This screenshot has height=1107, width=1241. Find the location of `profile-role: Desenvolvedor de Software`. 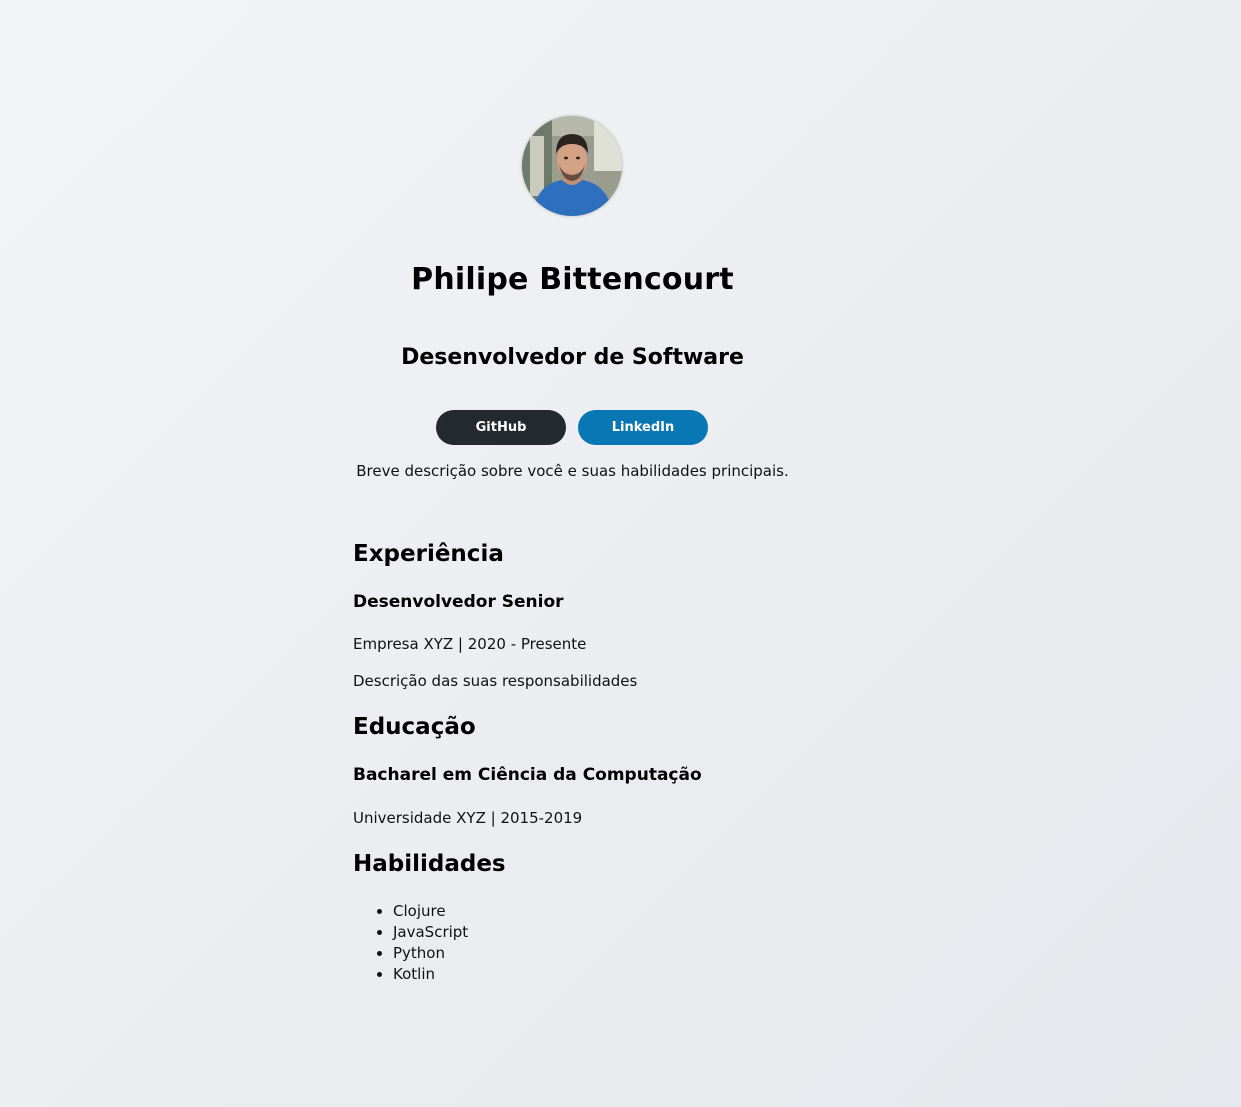

profile-role: Desenvolvedor de Software is located at coordinates (572, 357).